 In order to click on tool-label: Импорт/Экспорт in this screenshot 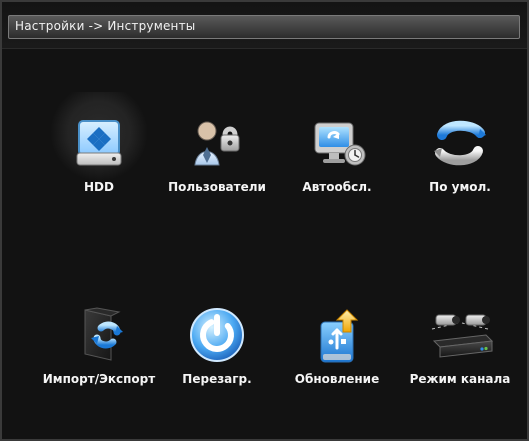, I will do `click(99, 379)`.